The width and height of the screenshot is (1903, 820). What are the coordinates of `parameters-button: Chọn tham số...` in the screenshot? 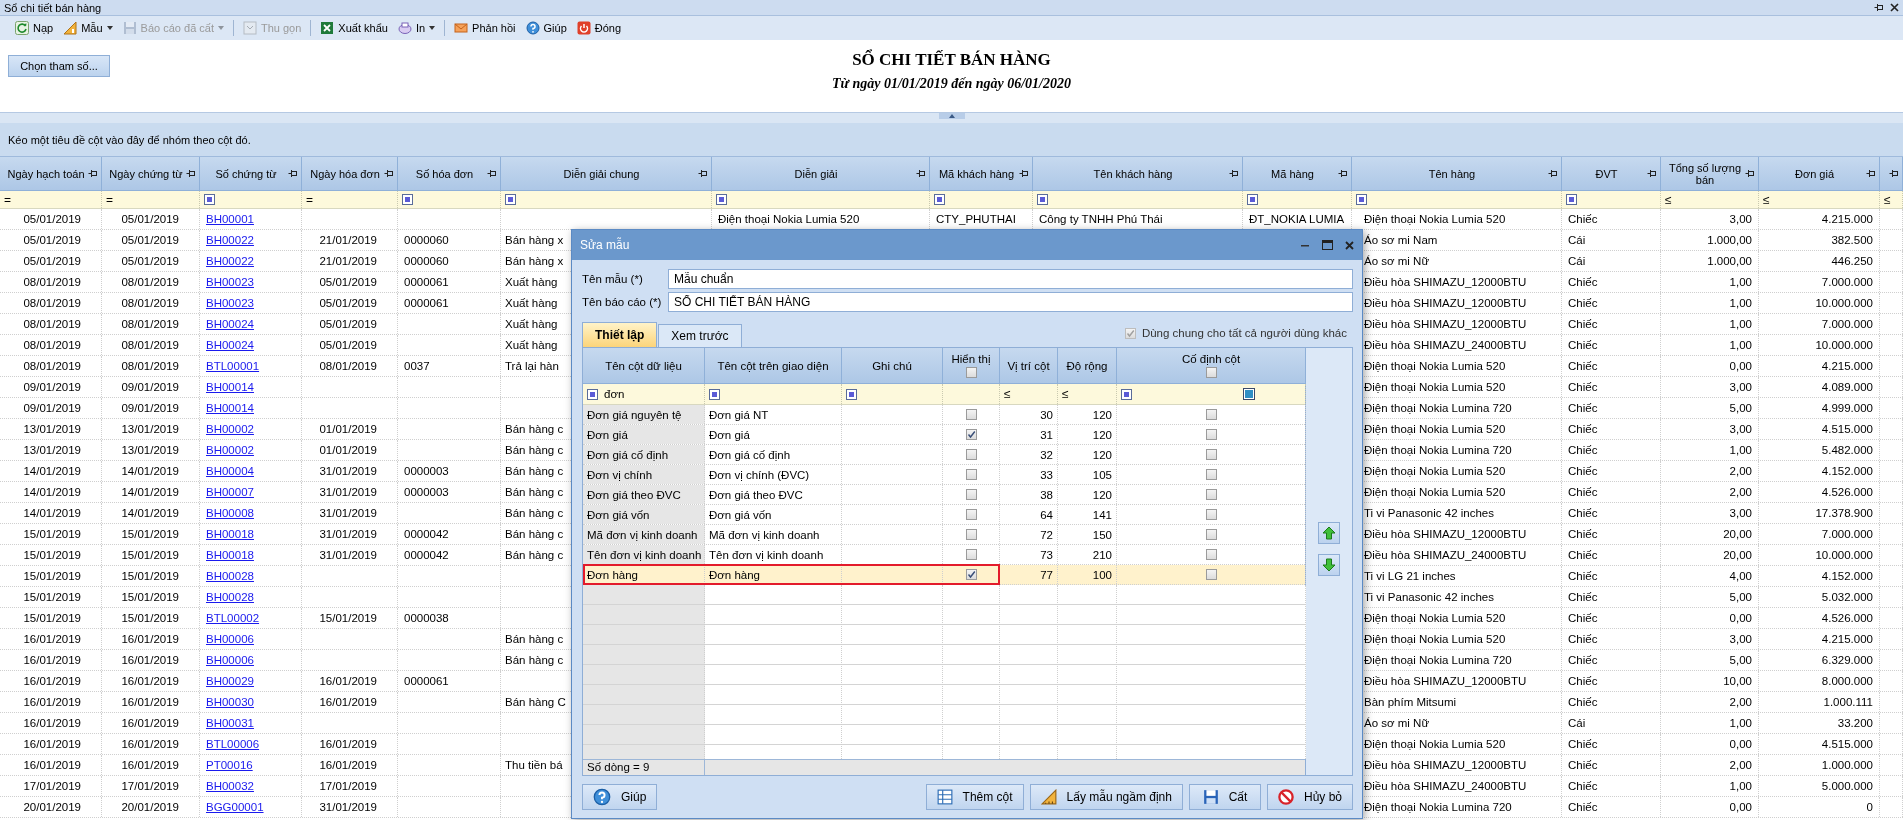 It's located at (59, 66).